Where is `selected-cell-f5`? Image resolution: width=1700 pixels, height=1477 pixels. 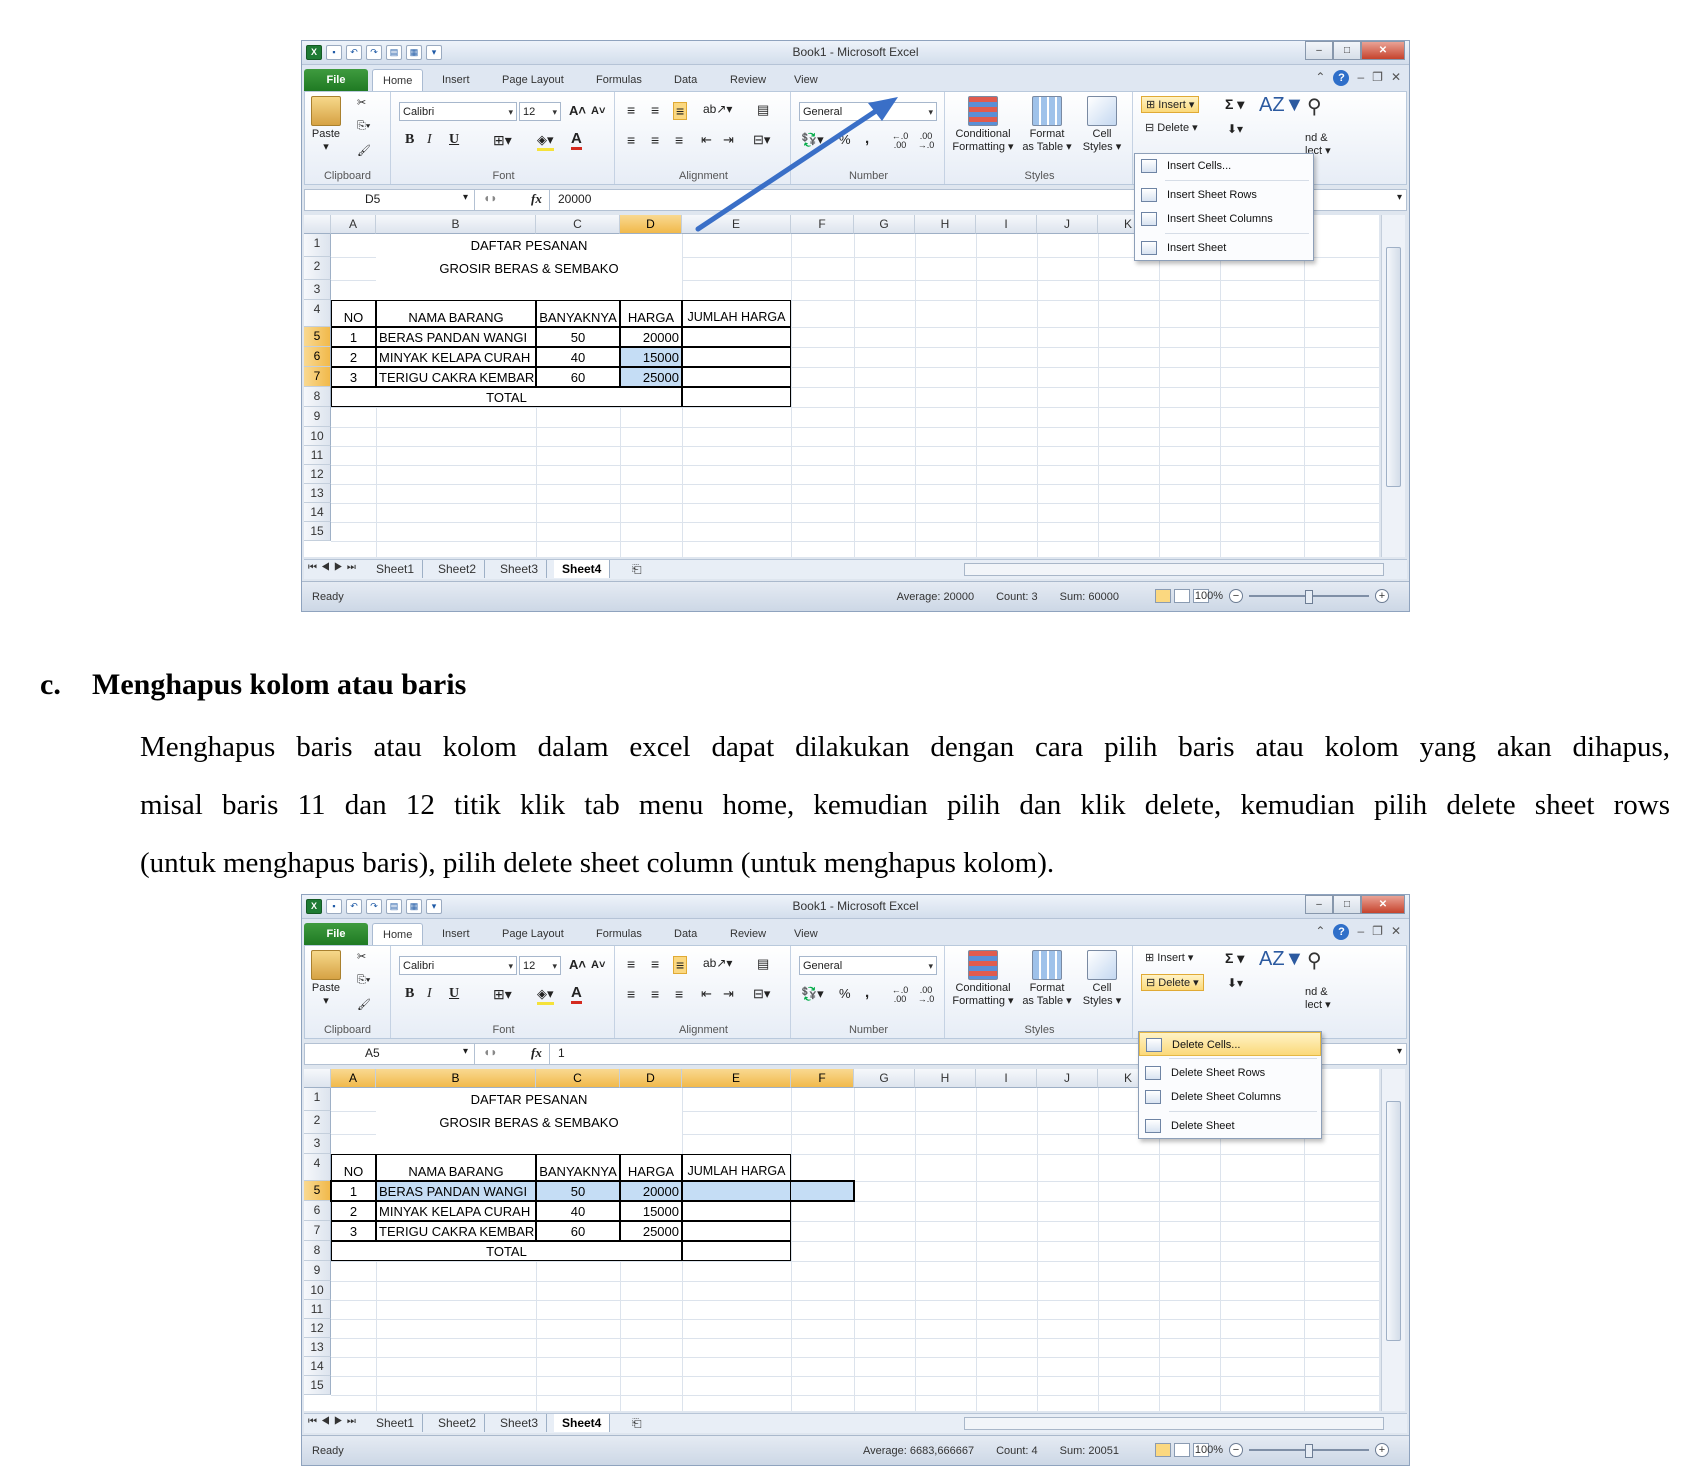
selected-cell-f5 is located at coordinates (822, 1191).